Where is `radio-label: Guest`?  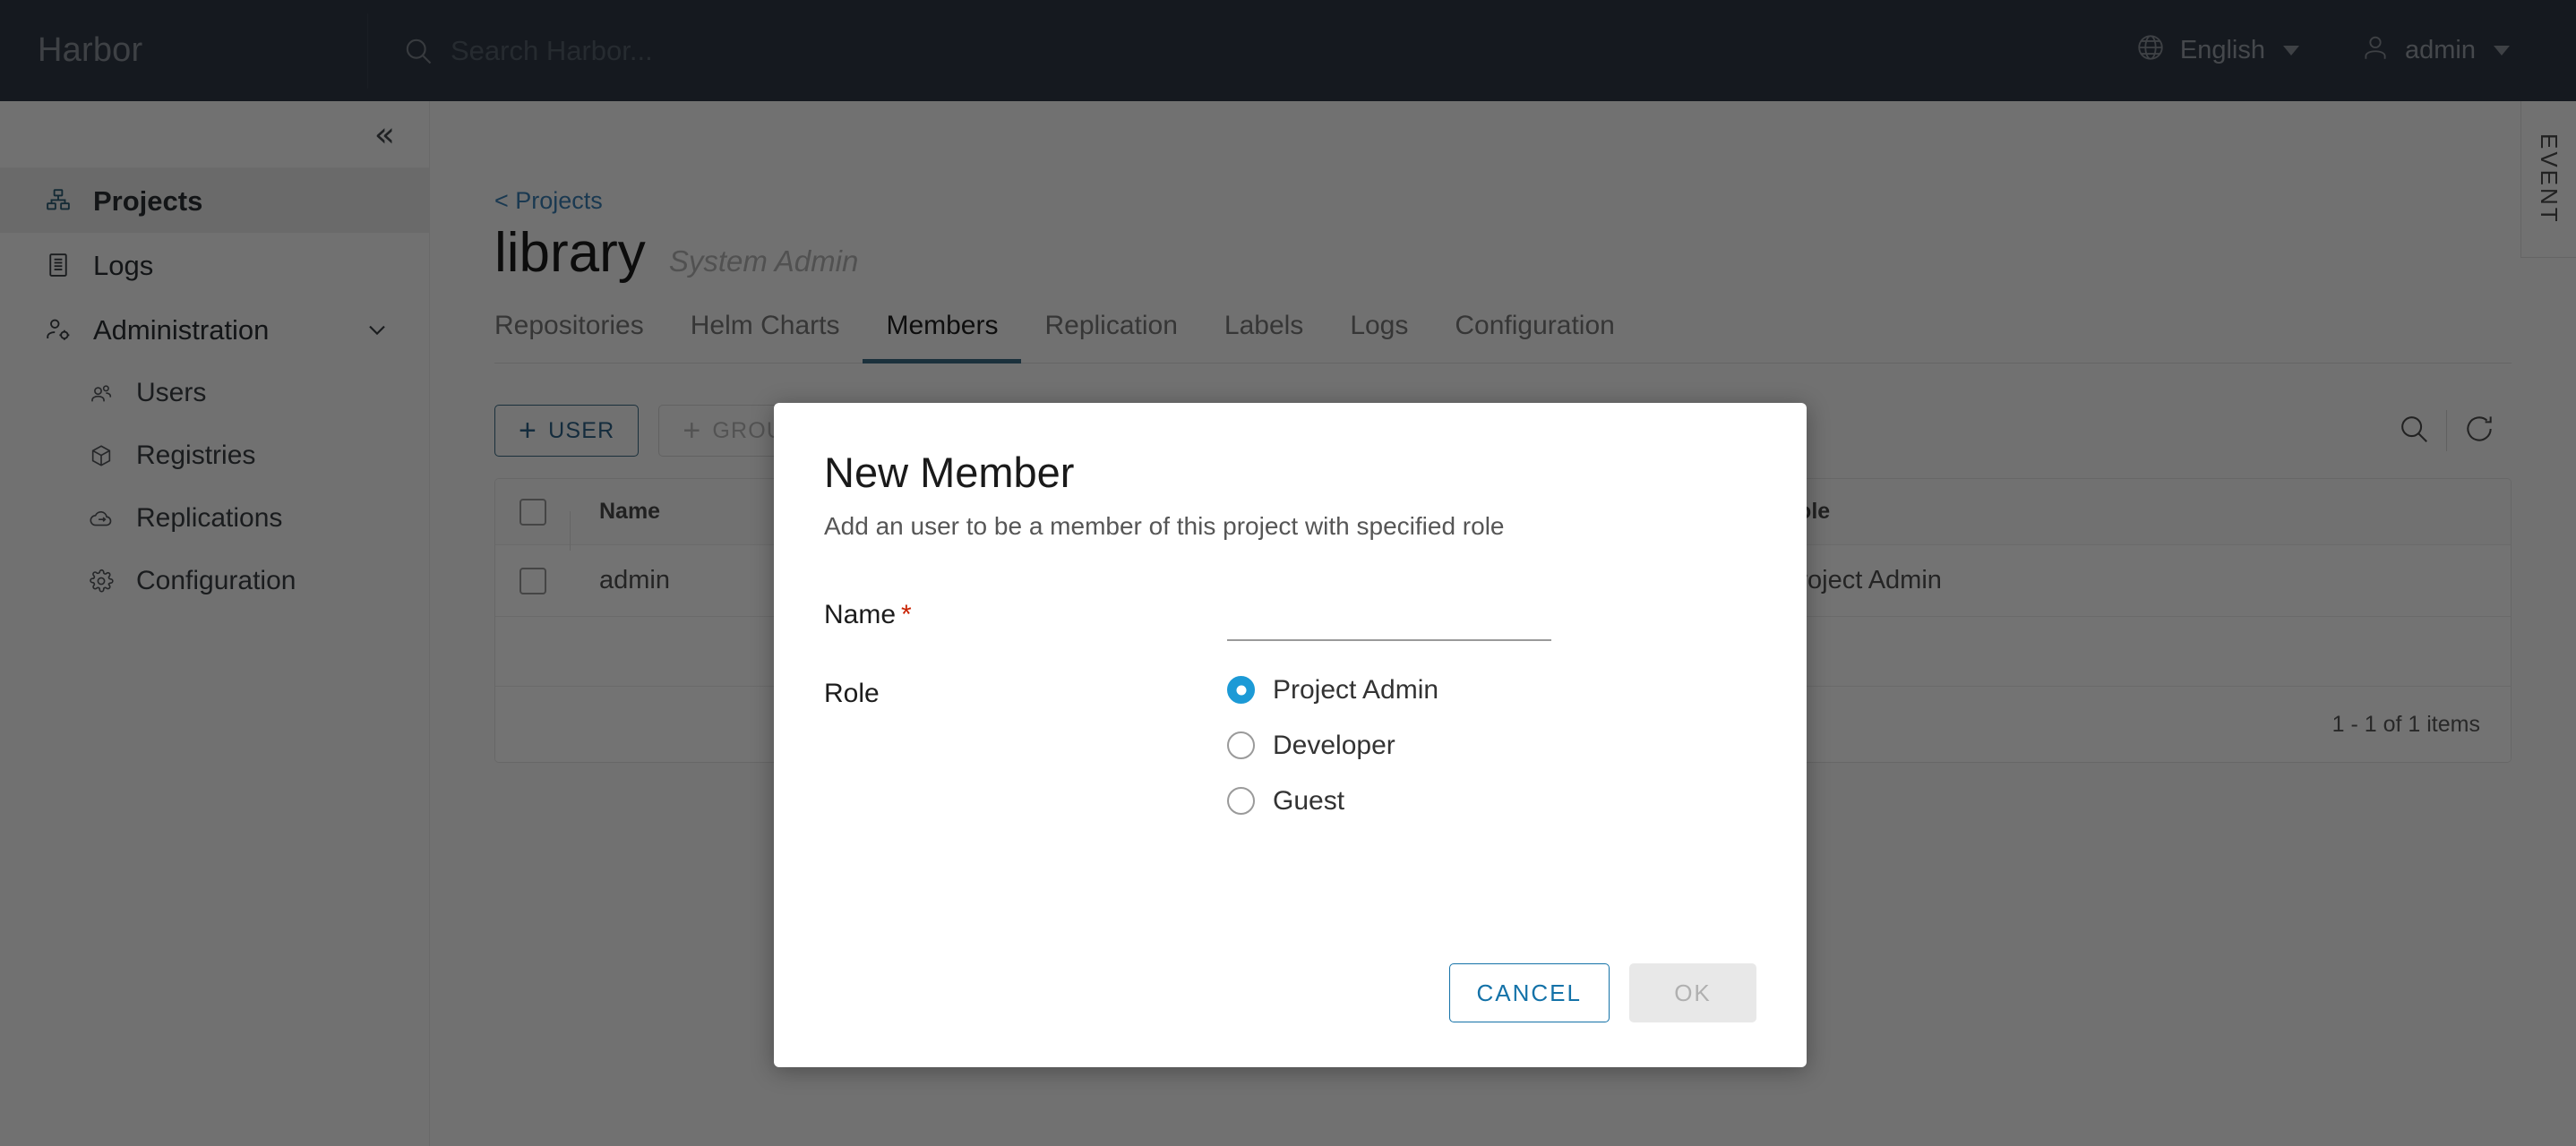 radio-label: Guest is located at coordinates (1309, 800).